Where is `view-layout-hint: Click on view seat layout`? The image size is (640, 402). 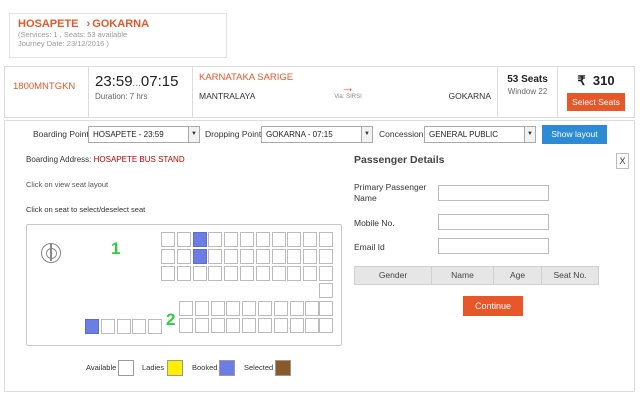
view-layout-hint: Click on view seat layout is located at coordinates (67, 184).